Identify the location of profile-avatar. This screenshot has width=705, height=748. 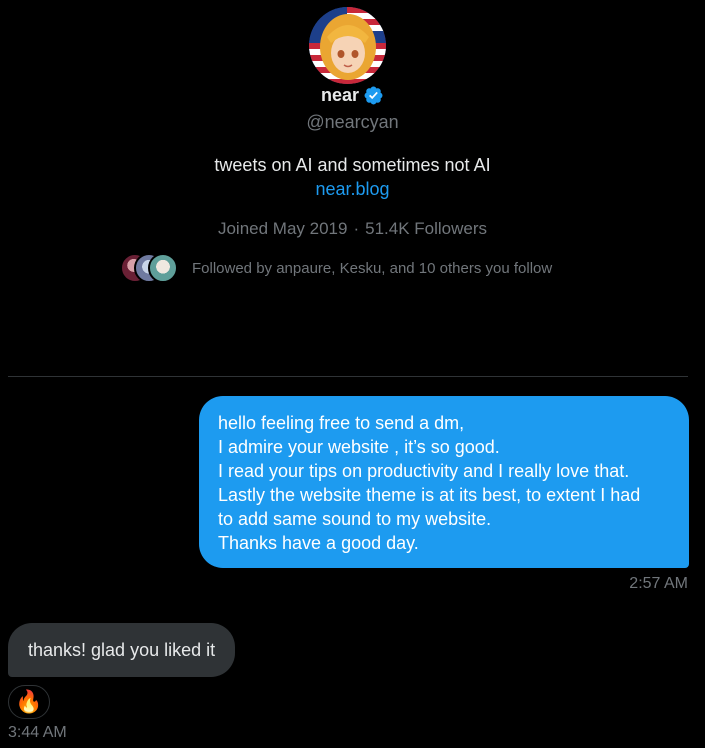
(347, 45).